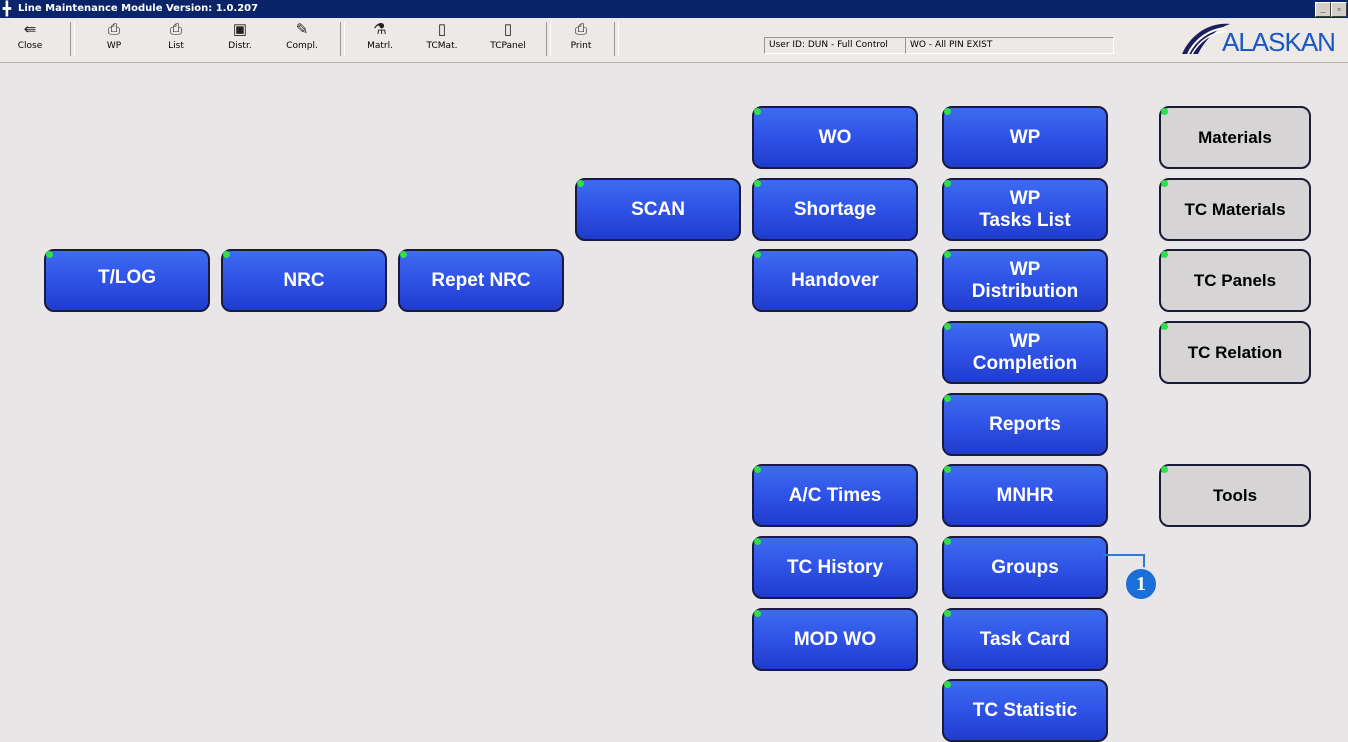 Image resolution: width=1348 pixels, height=742 pixels. Describe the element at coordinates (508, 40) in the screenshot. I see `tcpanel-button: ▯ TCPanel` at that location.